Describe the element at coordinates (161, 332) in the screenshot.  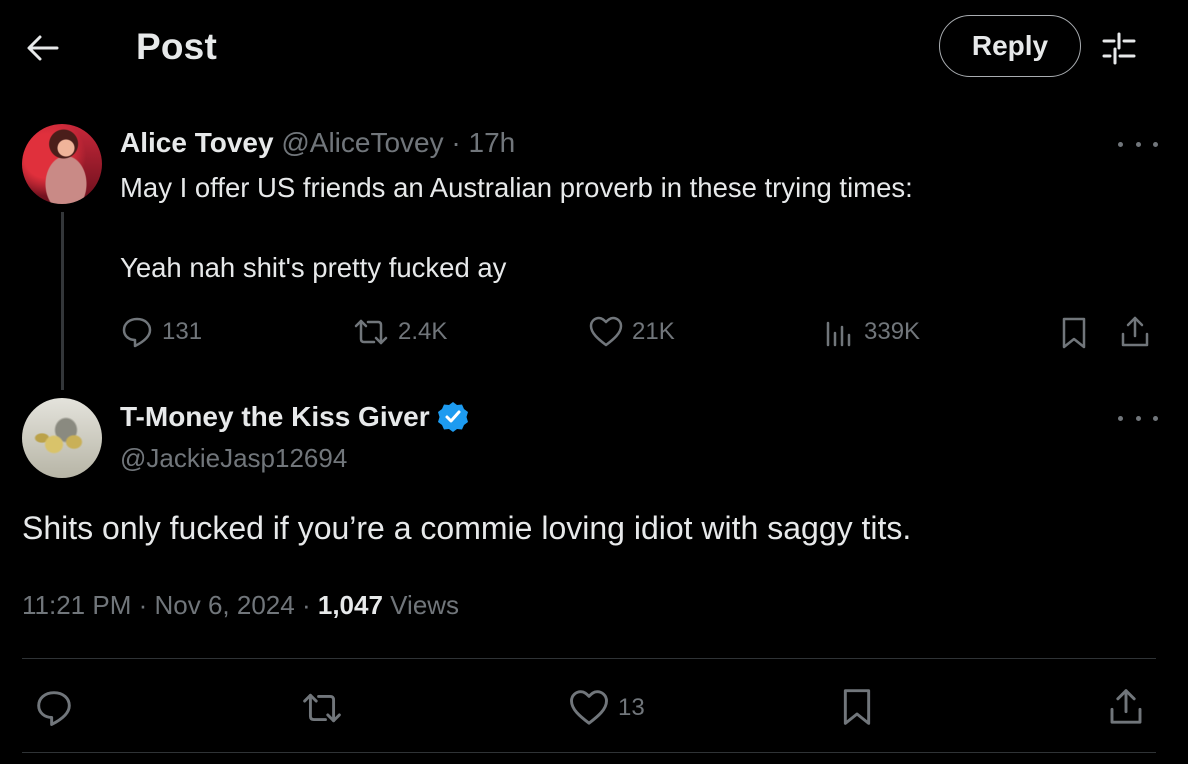
I see `reply-action: 131` at that location.